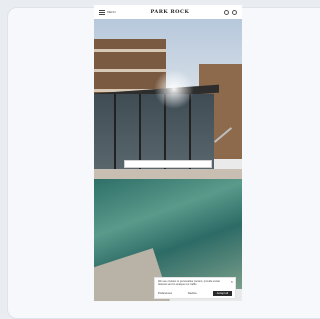  Describe the element at coordinates (111, 12) in the screenshot. I see `menu-label: MENU` at that location.